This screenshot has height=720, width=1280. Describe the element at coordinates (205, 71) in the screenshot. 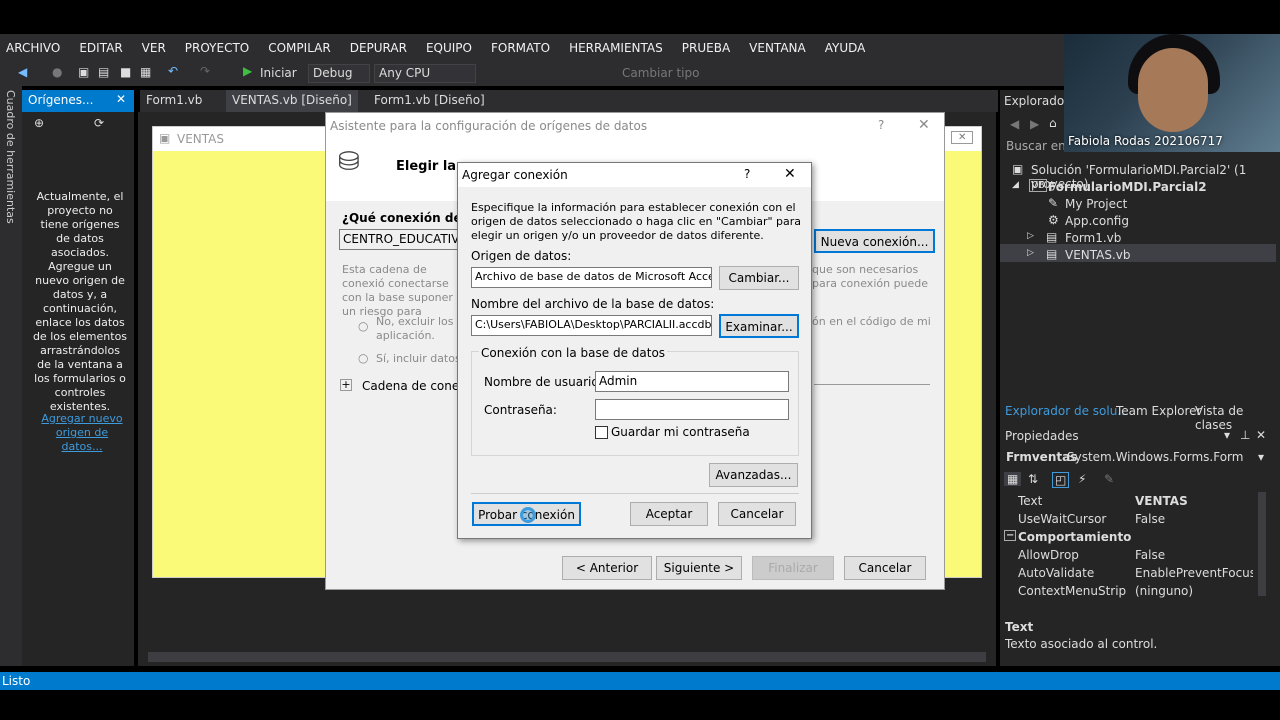

I see `redo-icon: ↷` at that location.